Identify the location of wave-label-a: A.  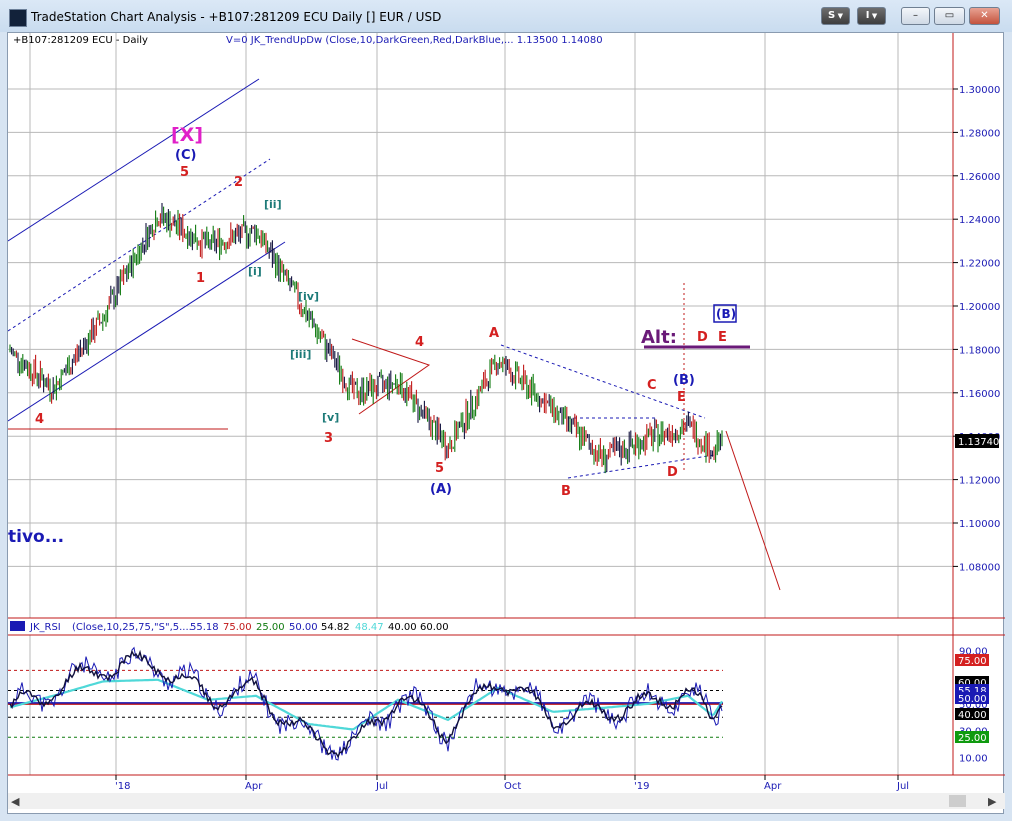
(494, 333).